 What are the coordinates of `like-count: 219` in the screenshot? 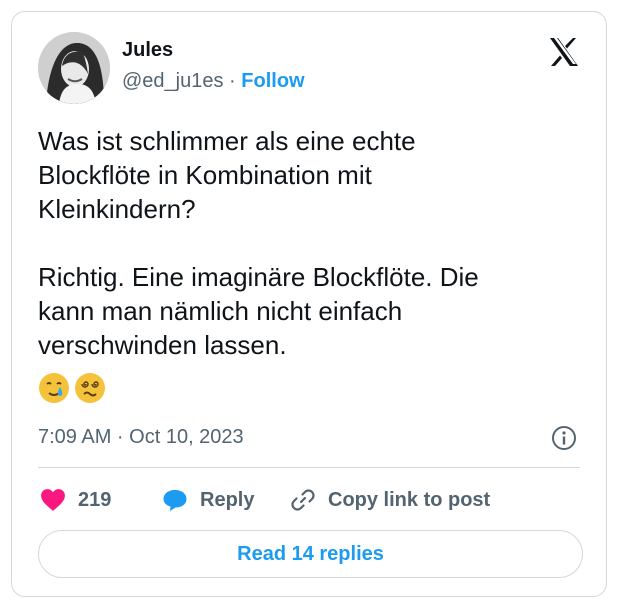 It's located at (95, 499).